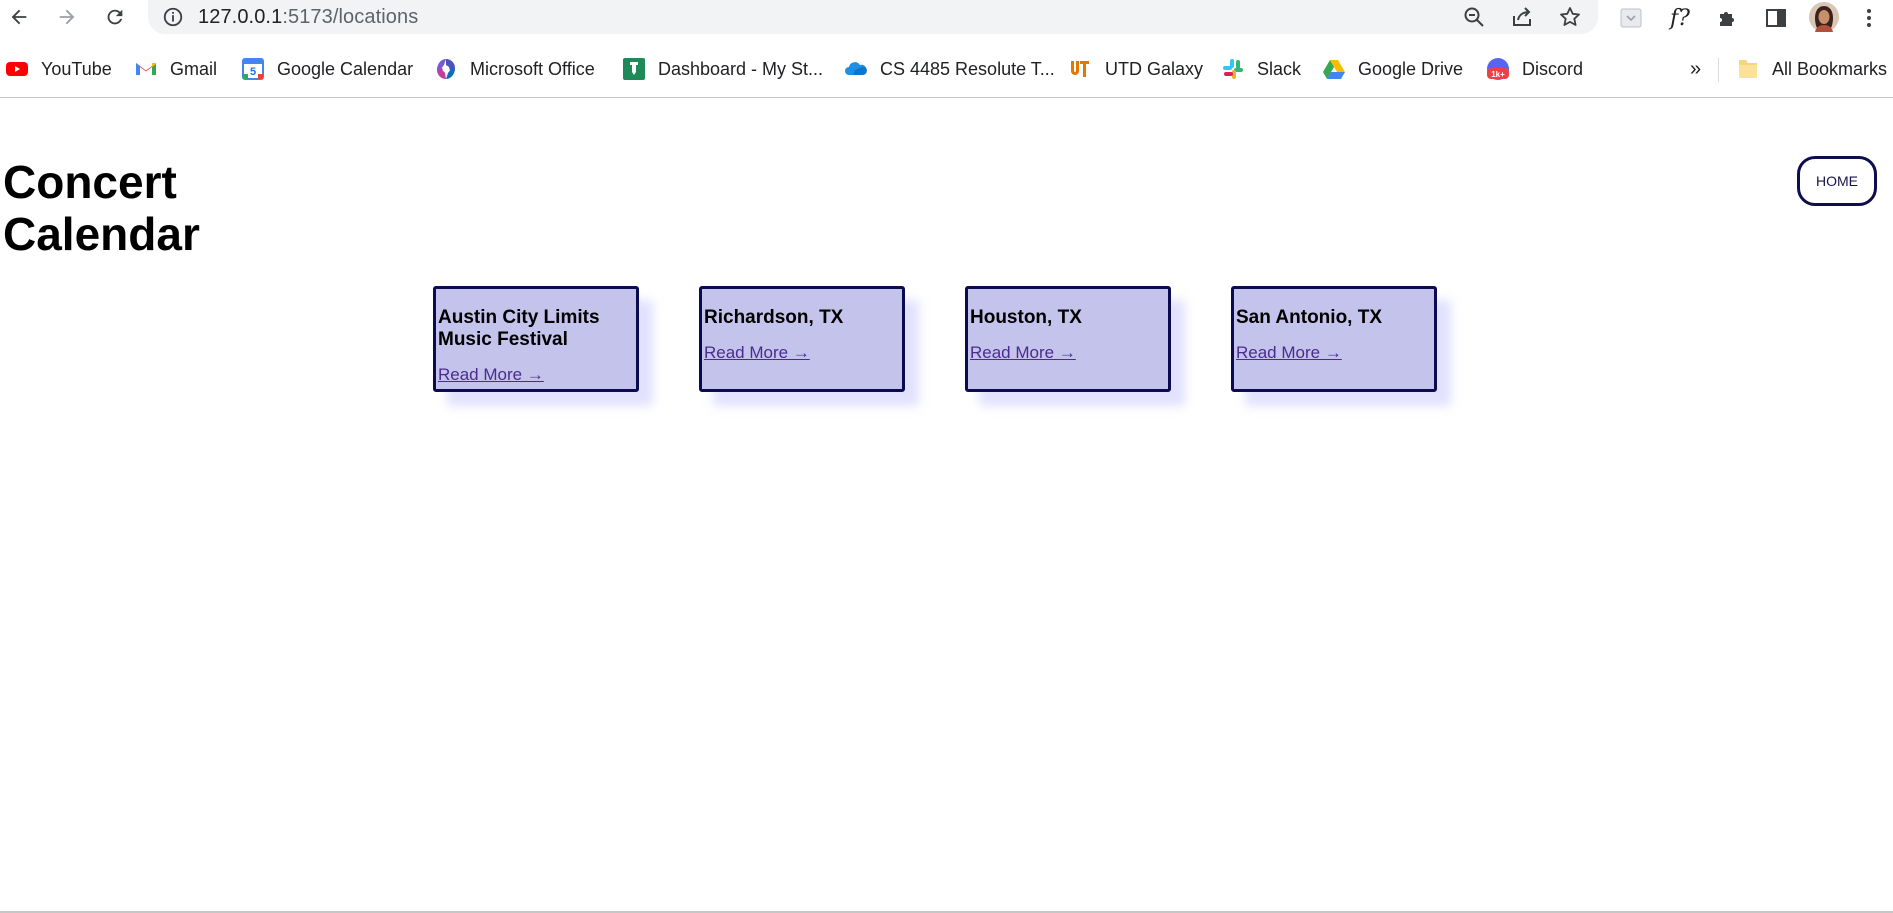 The width and height of the screenshot is (1893, 913). What do you see at coordinates (1728, 18) in the screenshot?
I see `puzzle-icon` at bounding box center [1728, 18].